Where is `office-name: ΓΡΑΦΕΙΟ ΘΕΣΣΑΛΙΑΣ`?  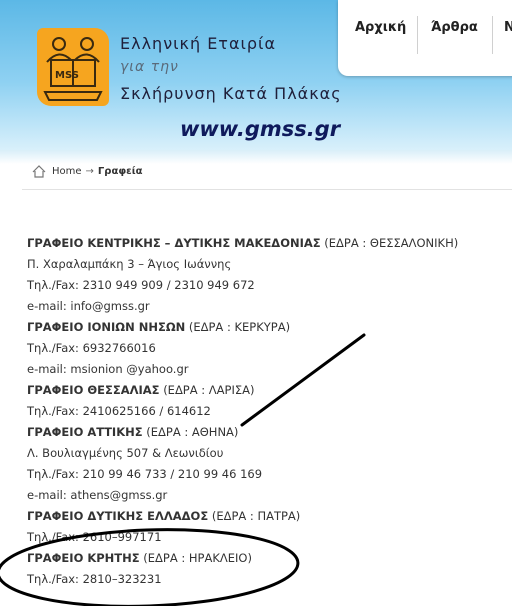 office-name: ΓΡΑΦΕΙΟ ΘΕΣΣΑΛΙΑΣ is located at coordinates (93, 390).